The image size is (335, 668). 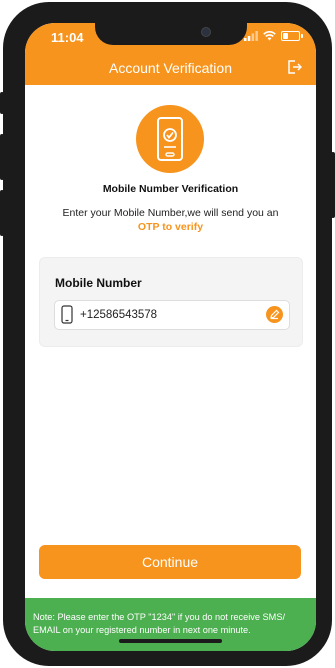 I want to click on notch, so click(x=171, y=34).